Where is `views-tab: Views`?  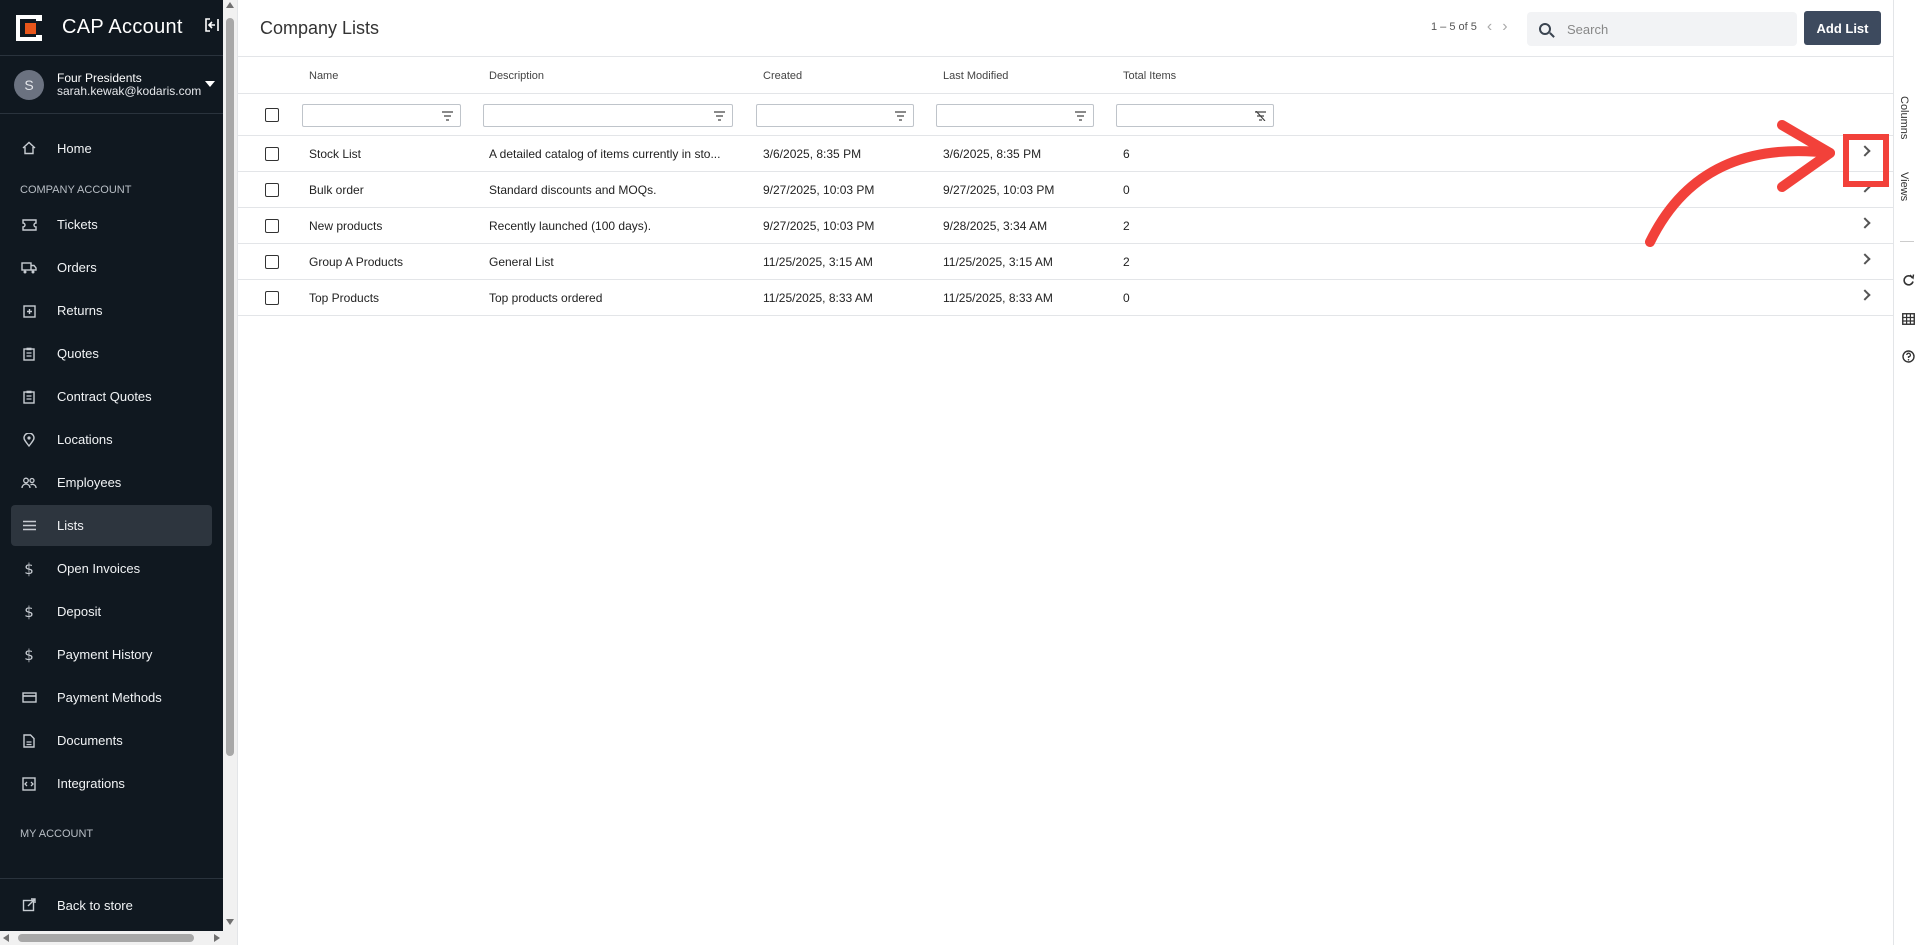
views-tab: Views is located at coordinates (1904, 186).